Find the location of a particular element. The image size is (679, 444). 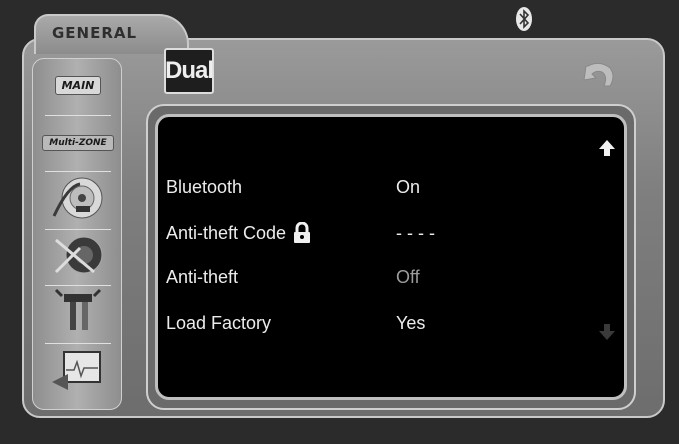

sidebar: MAIN Multi-ZONE is located at coordinates (77, 234).